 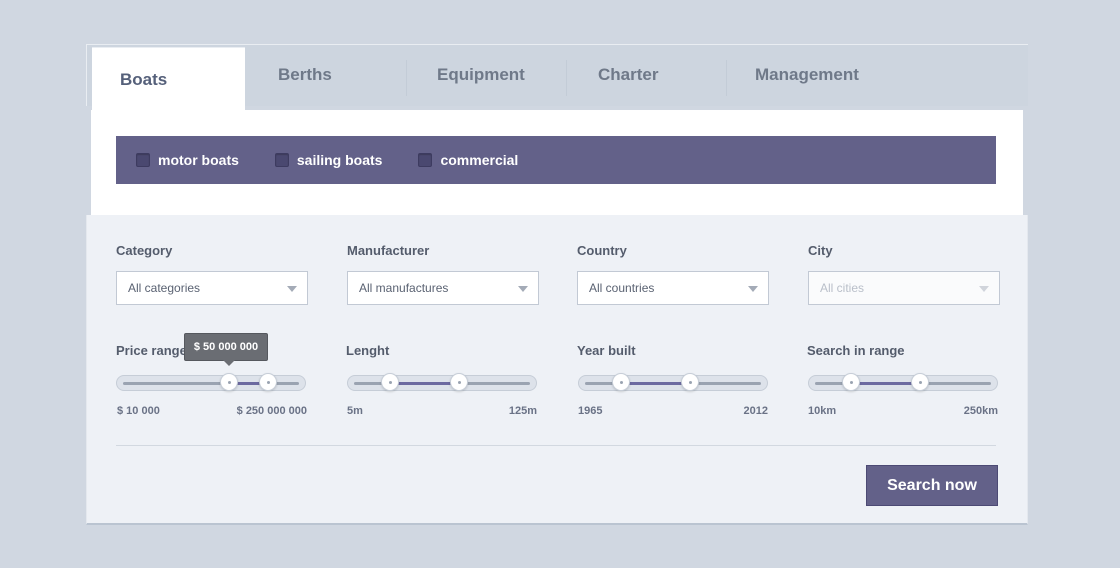 I want to click on manufacturer-label: Manufacturer, so click(x=388, y=250).